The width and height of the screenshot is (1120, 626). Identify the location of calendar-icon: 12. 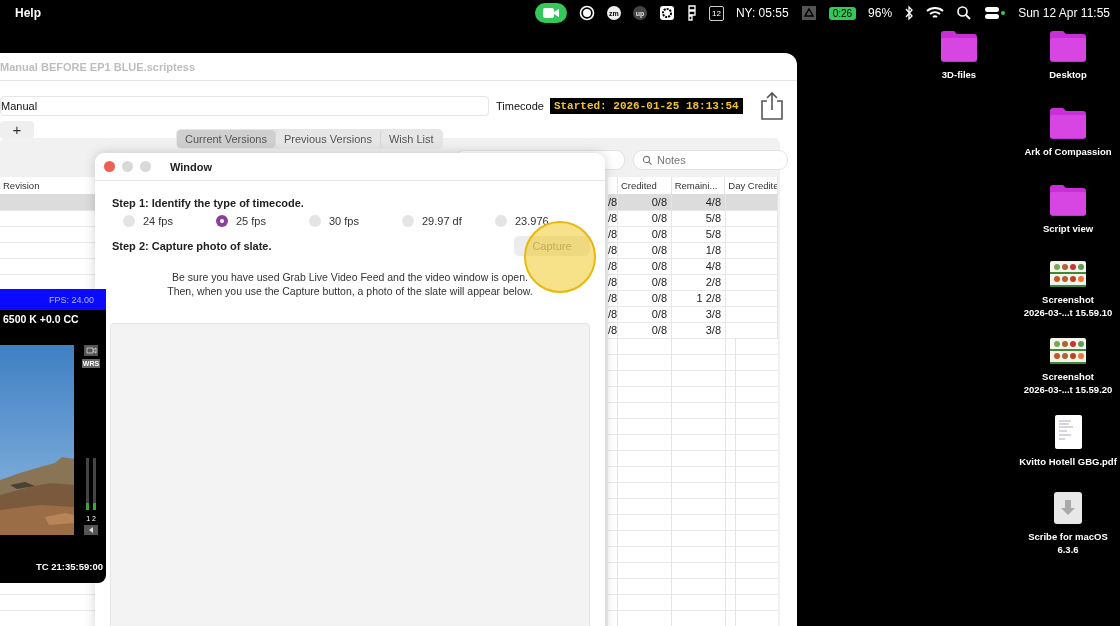
(716, 13).